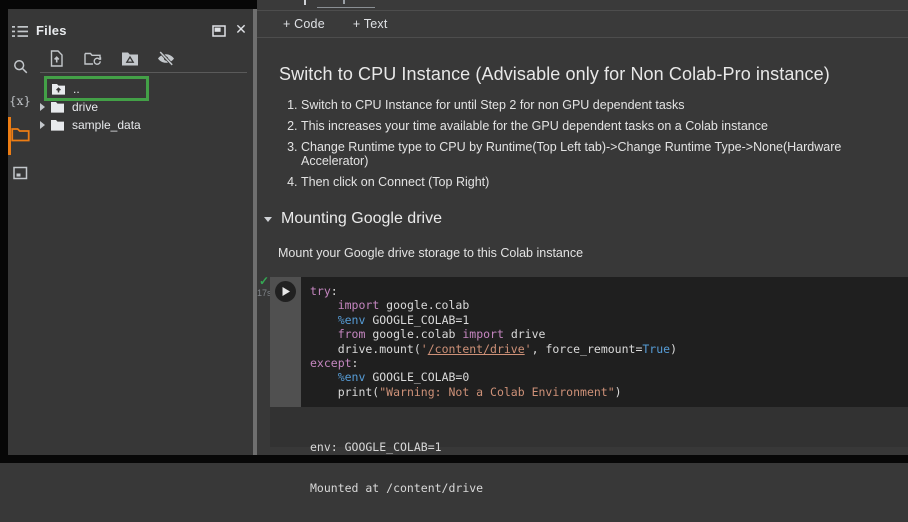  Describe the element at coordinates (128, 4) in the screenshot. I see `screen-edge-top` at that location.